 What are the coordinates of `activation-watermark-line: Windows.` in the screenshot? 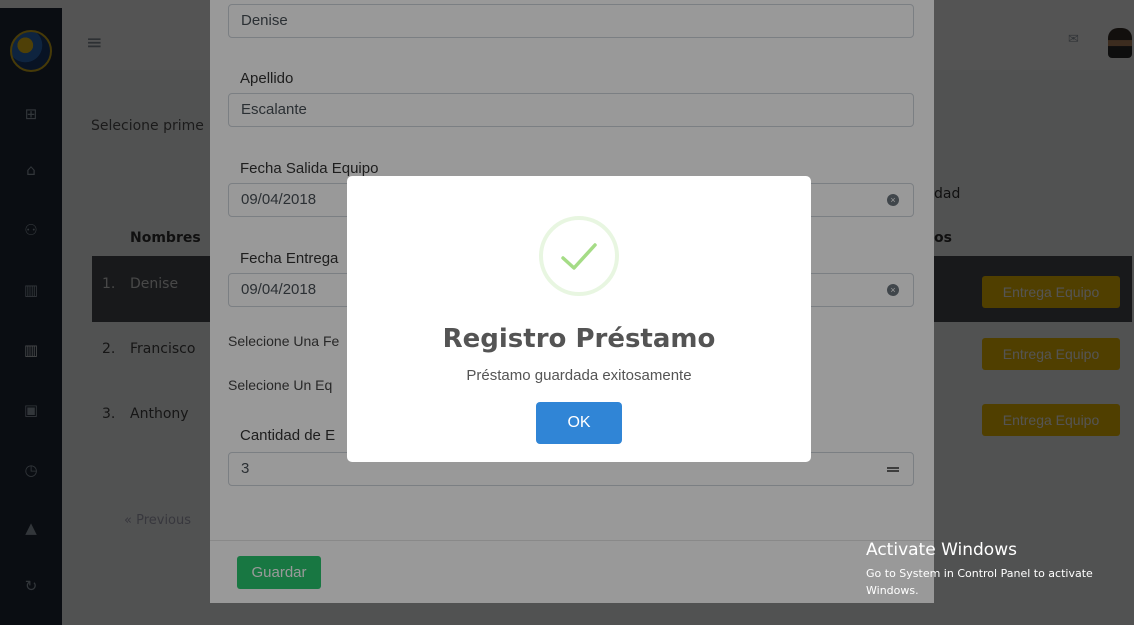 It's located at (892, 590).